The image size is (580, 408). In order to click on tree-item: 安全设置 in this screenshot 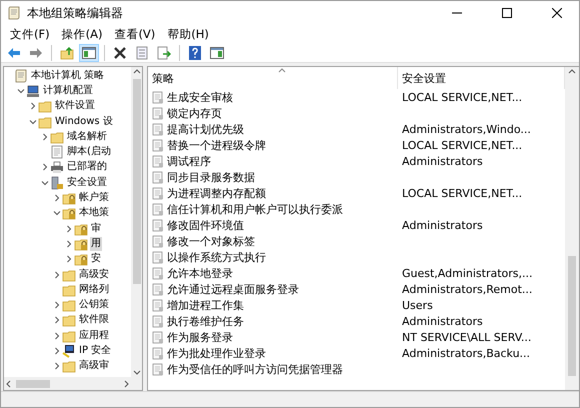, I will do `click(87, 183)`.